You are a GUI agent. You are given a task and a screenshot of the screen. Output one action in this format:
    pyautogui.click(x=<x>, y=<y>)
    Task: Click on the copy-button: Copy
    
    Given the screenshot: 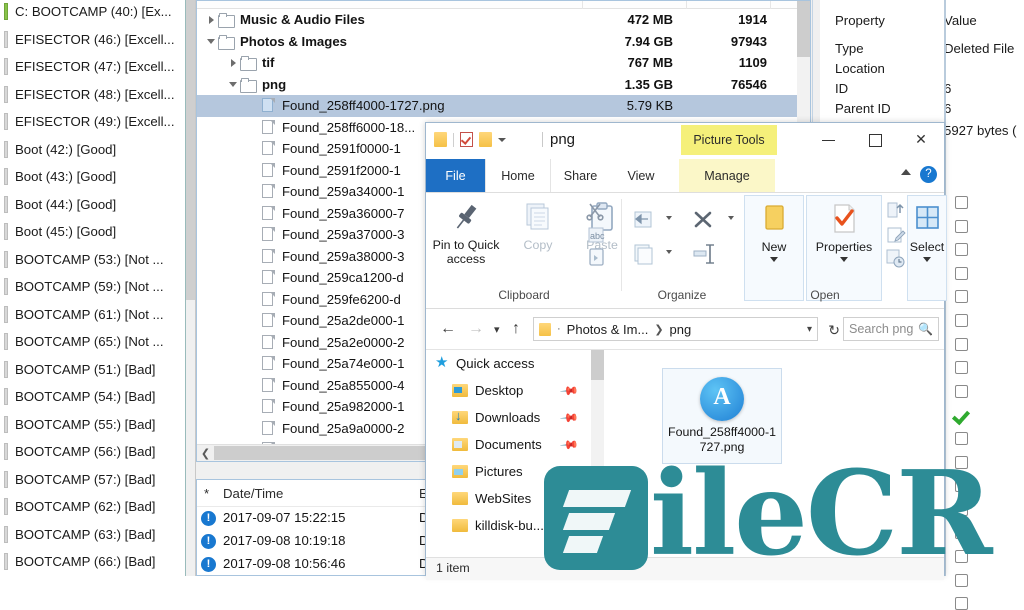 What is the action you would take?
    pyautogui.click(x=538, y=225)
    